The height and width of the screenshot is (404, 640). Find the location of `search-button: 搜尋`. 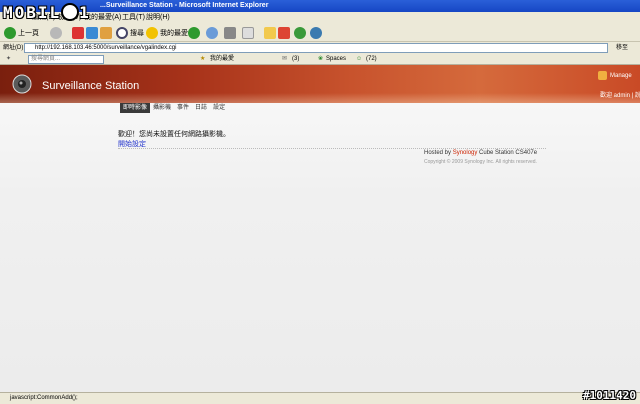

search-button: 搜尋 is located at coordinates (130, 33).